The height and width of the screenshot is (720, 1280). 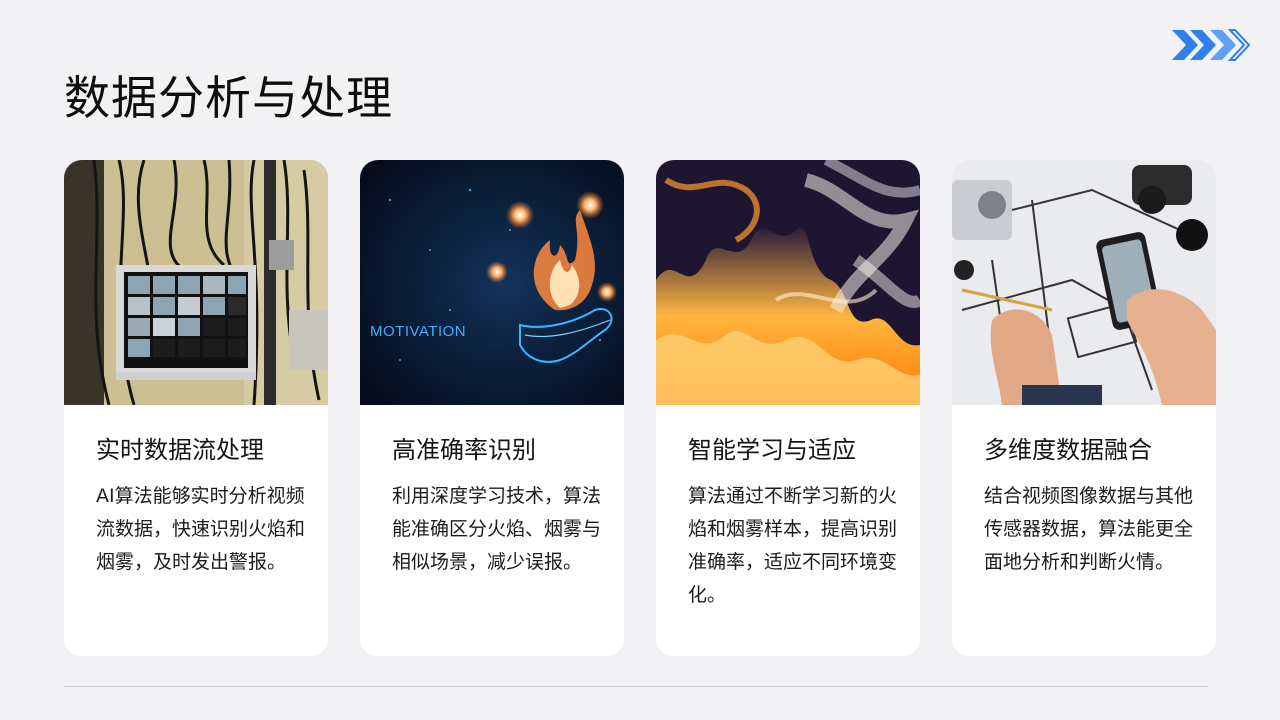 What do you see at coordinates (497, 529) in the screenshot?
I see `card-body: 利用深度学习技术，算法能准确区分火焰、烟雾与相似场景，减少误报。` at bounding box center [497, 529].